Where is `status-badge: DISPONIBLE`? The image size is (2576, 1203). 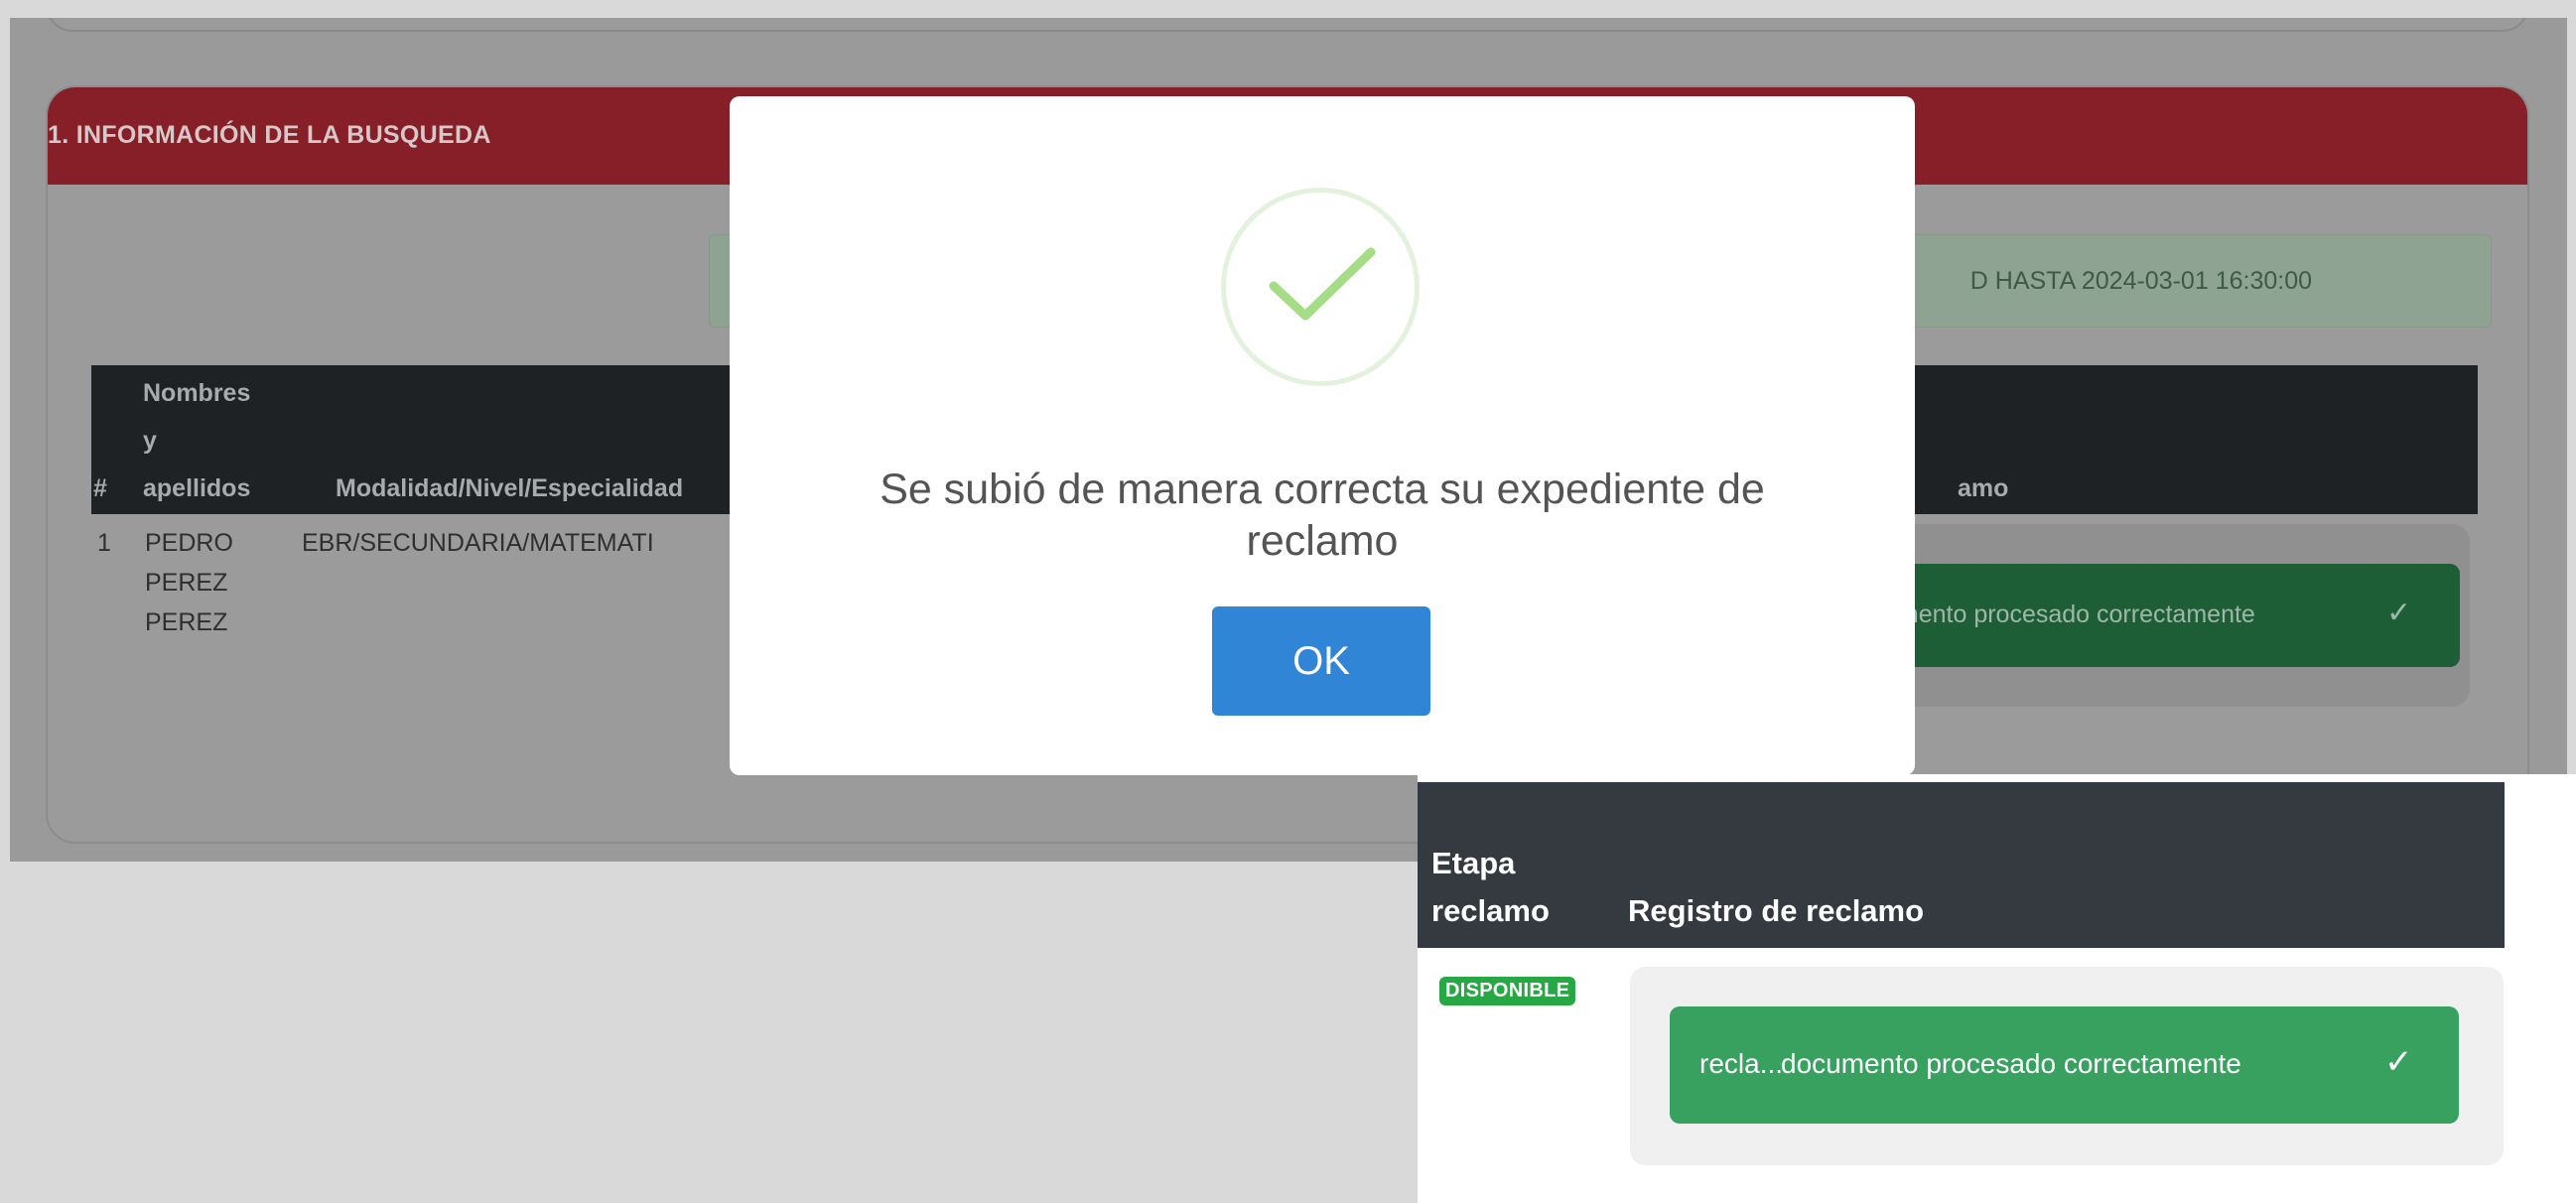
status-badge: DISPONIBLE is located at coordinates (1507, 991).